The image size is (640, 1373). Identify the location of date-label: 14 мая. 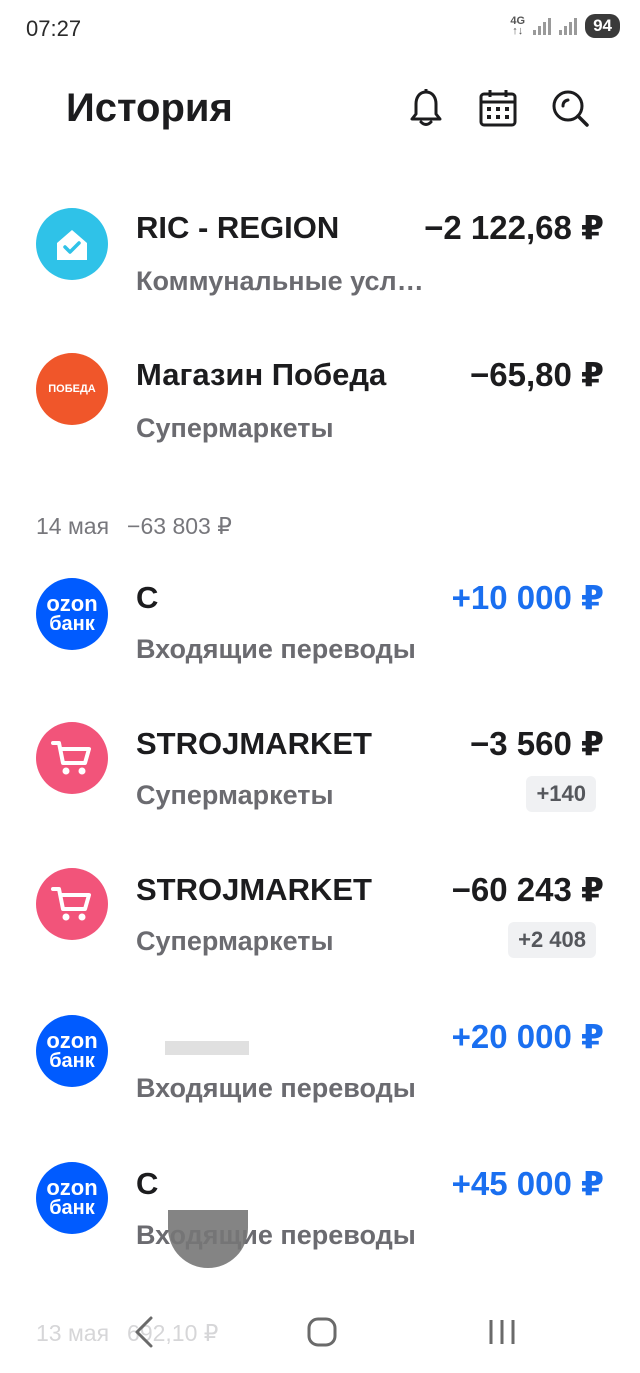
(73, 526).